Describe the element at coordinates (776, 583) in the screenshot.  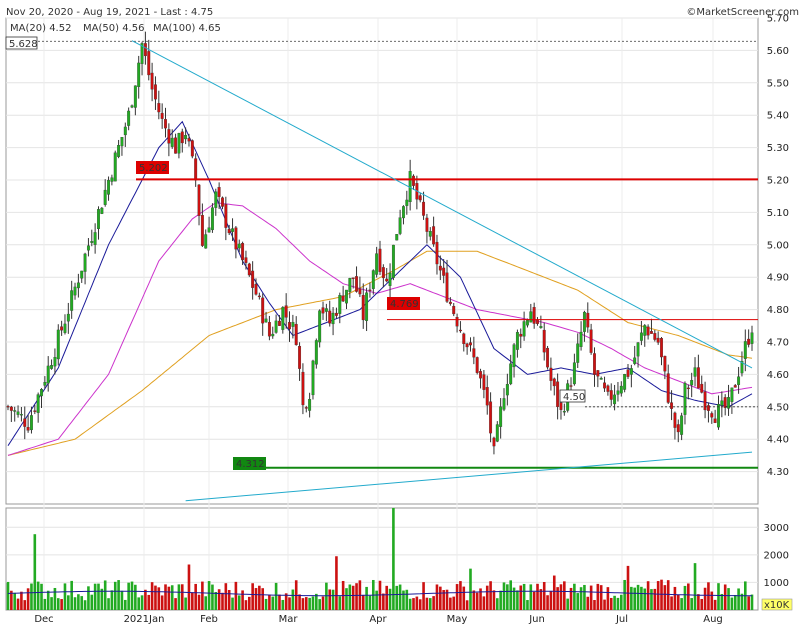
I see `volume-tick-label: 1000` at that location.